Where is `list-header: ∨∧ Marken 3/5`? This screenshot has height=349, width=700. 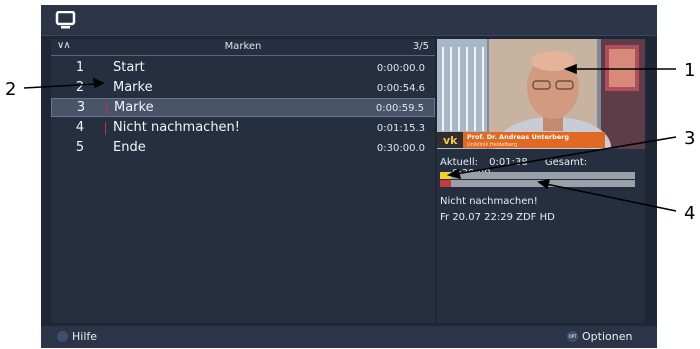
list-header: ∨∧ Marken 3/5 is located at coordinates (243, 47).